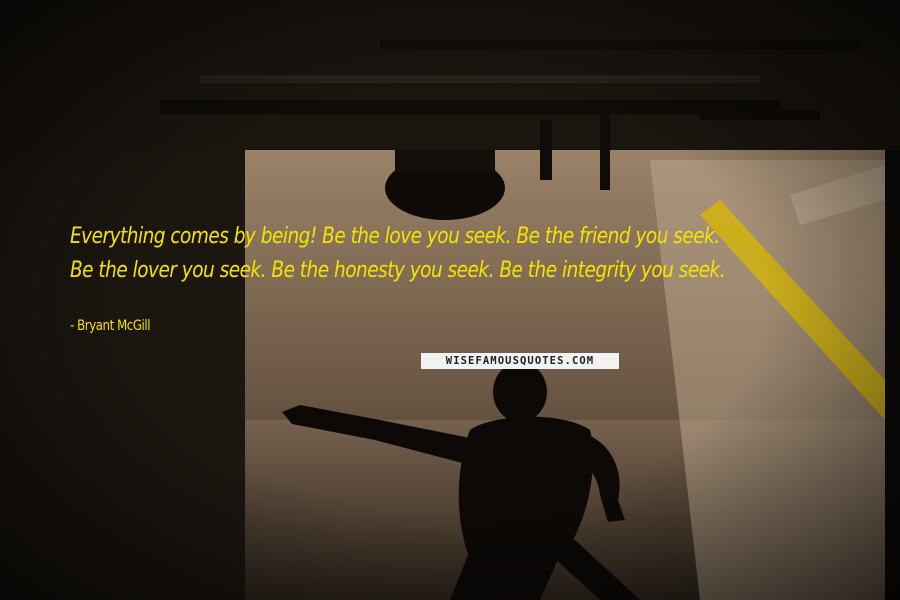 This screenshot has height=600, width=900. Describe the element at coordinates (520, 361) in the screenshot. I see `watermark-label: WISEFAMOUSQUOTES.COM` at that location.